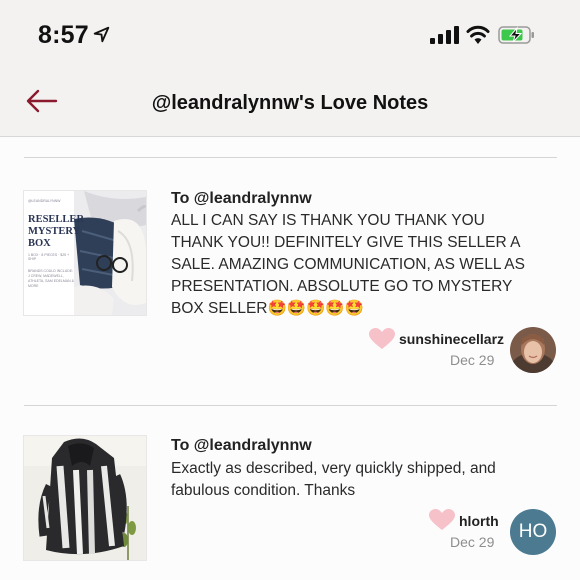 This screenshot has width=580, height=580. Describe the element at coordinates (110, 253) in the screenshot. I see `clothing-photo` at that location.